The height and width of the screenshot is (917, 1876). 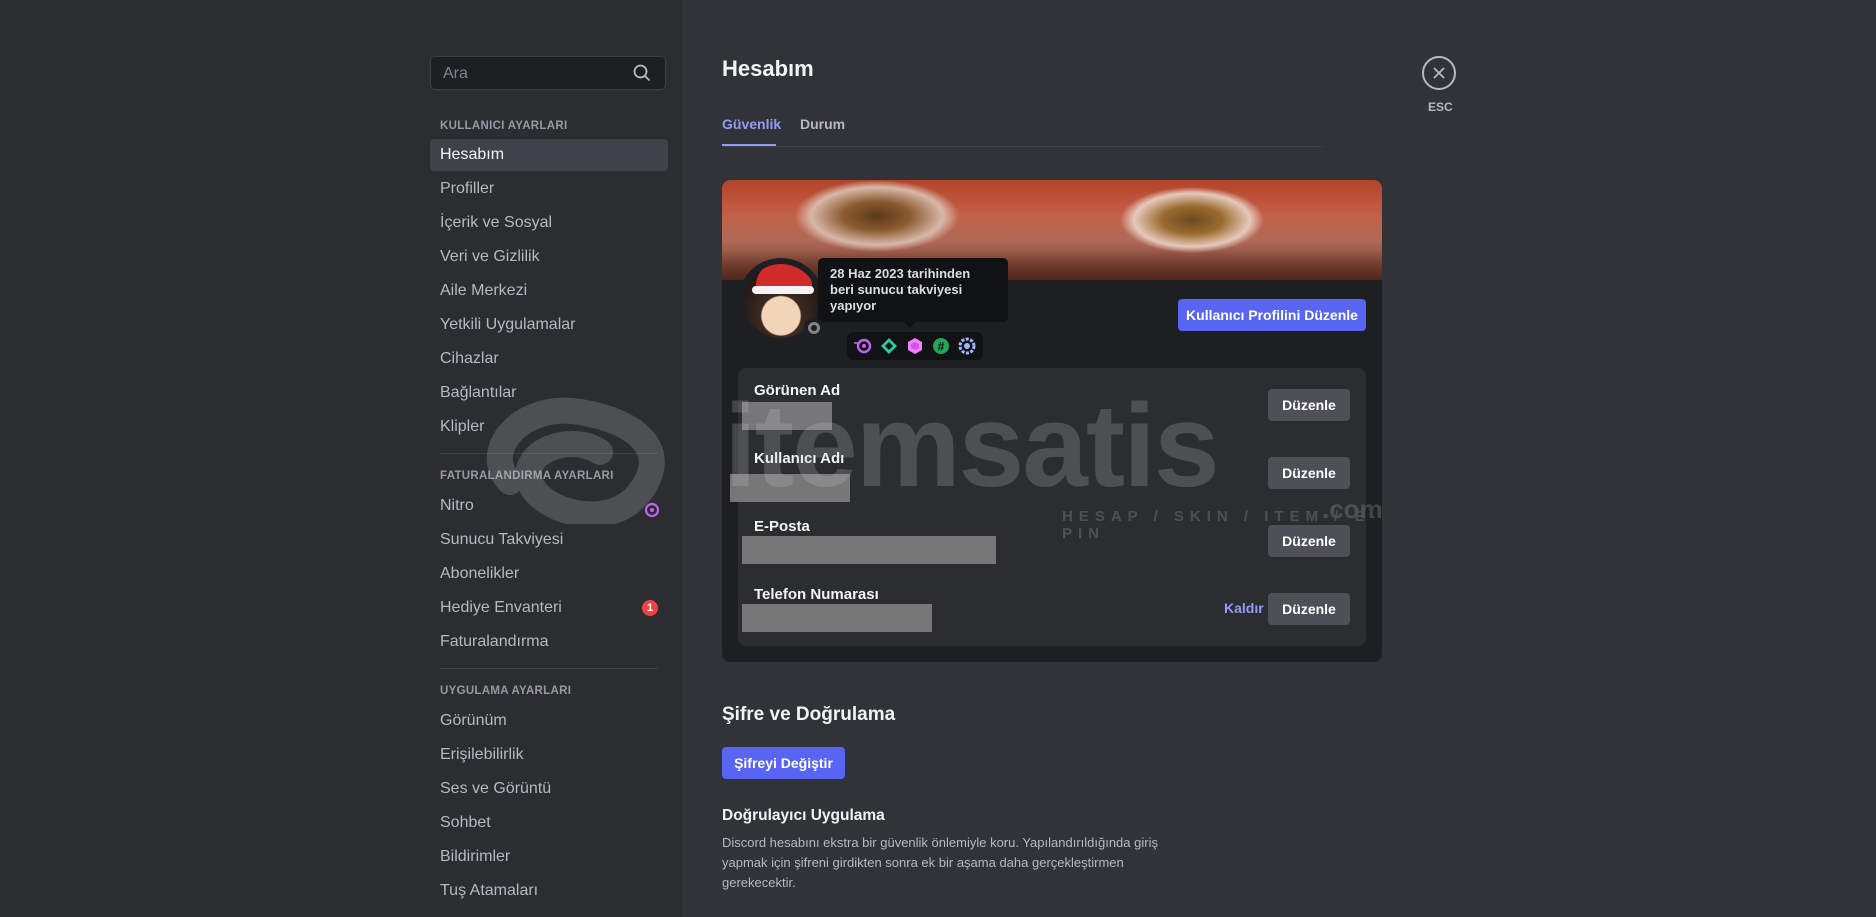 I want to click on search-box, so click(x=548, y=73).